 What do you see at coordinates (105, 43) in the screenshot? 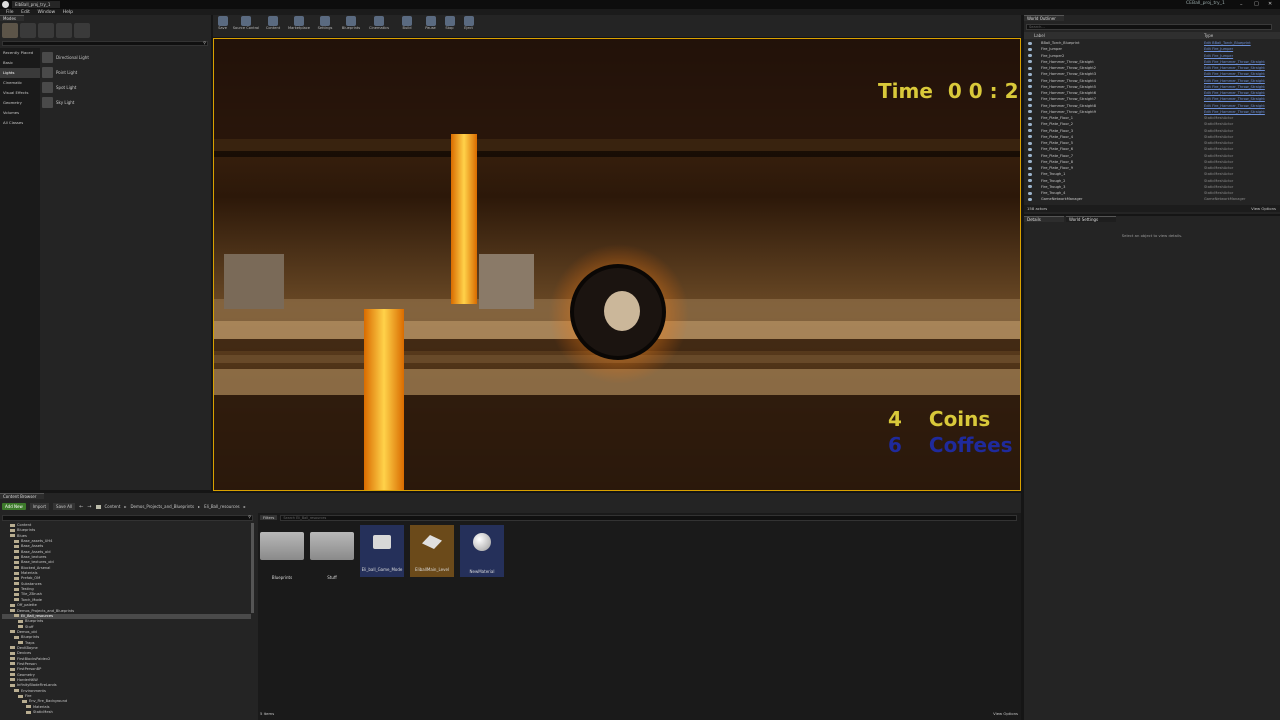
I see `modes-search-input: ⚲` at bounding box center [105, 43].